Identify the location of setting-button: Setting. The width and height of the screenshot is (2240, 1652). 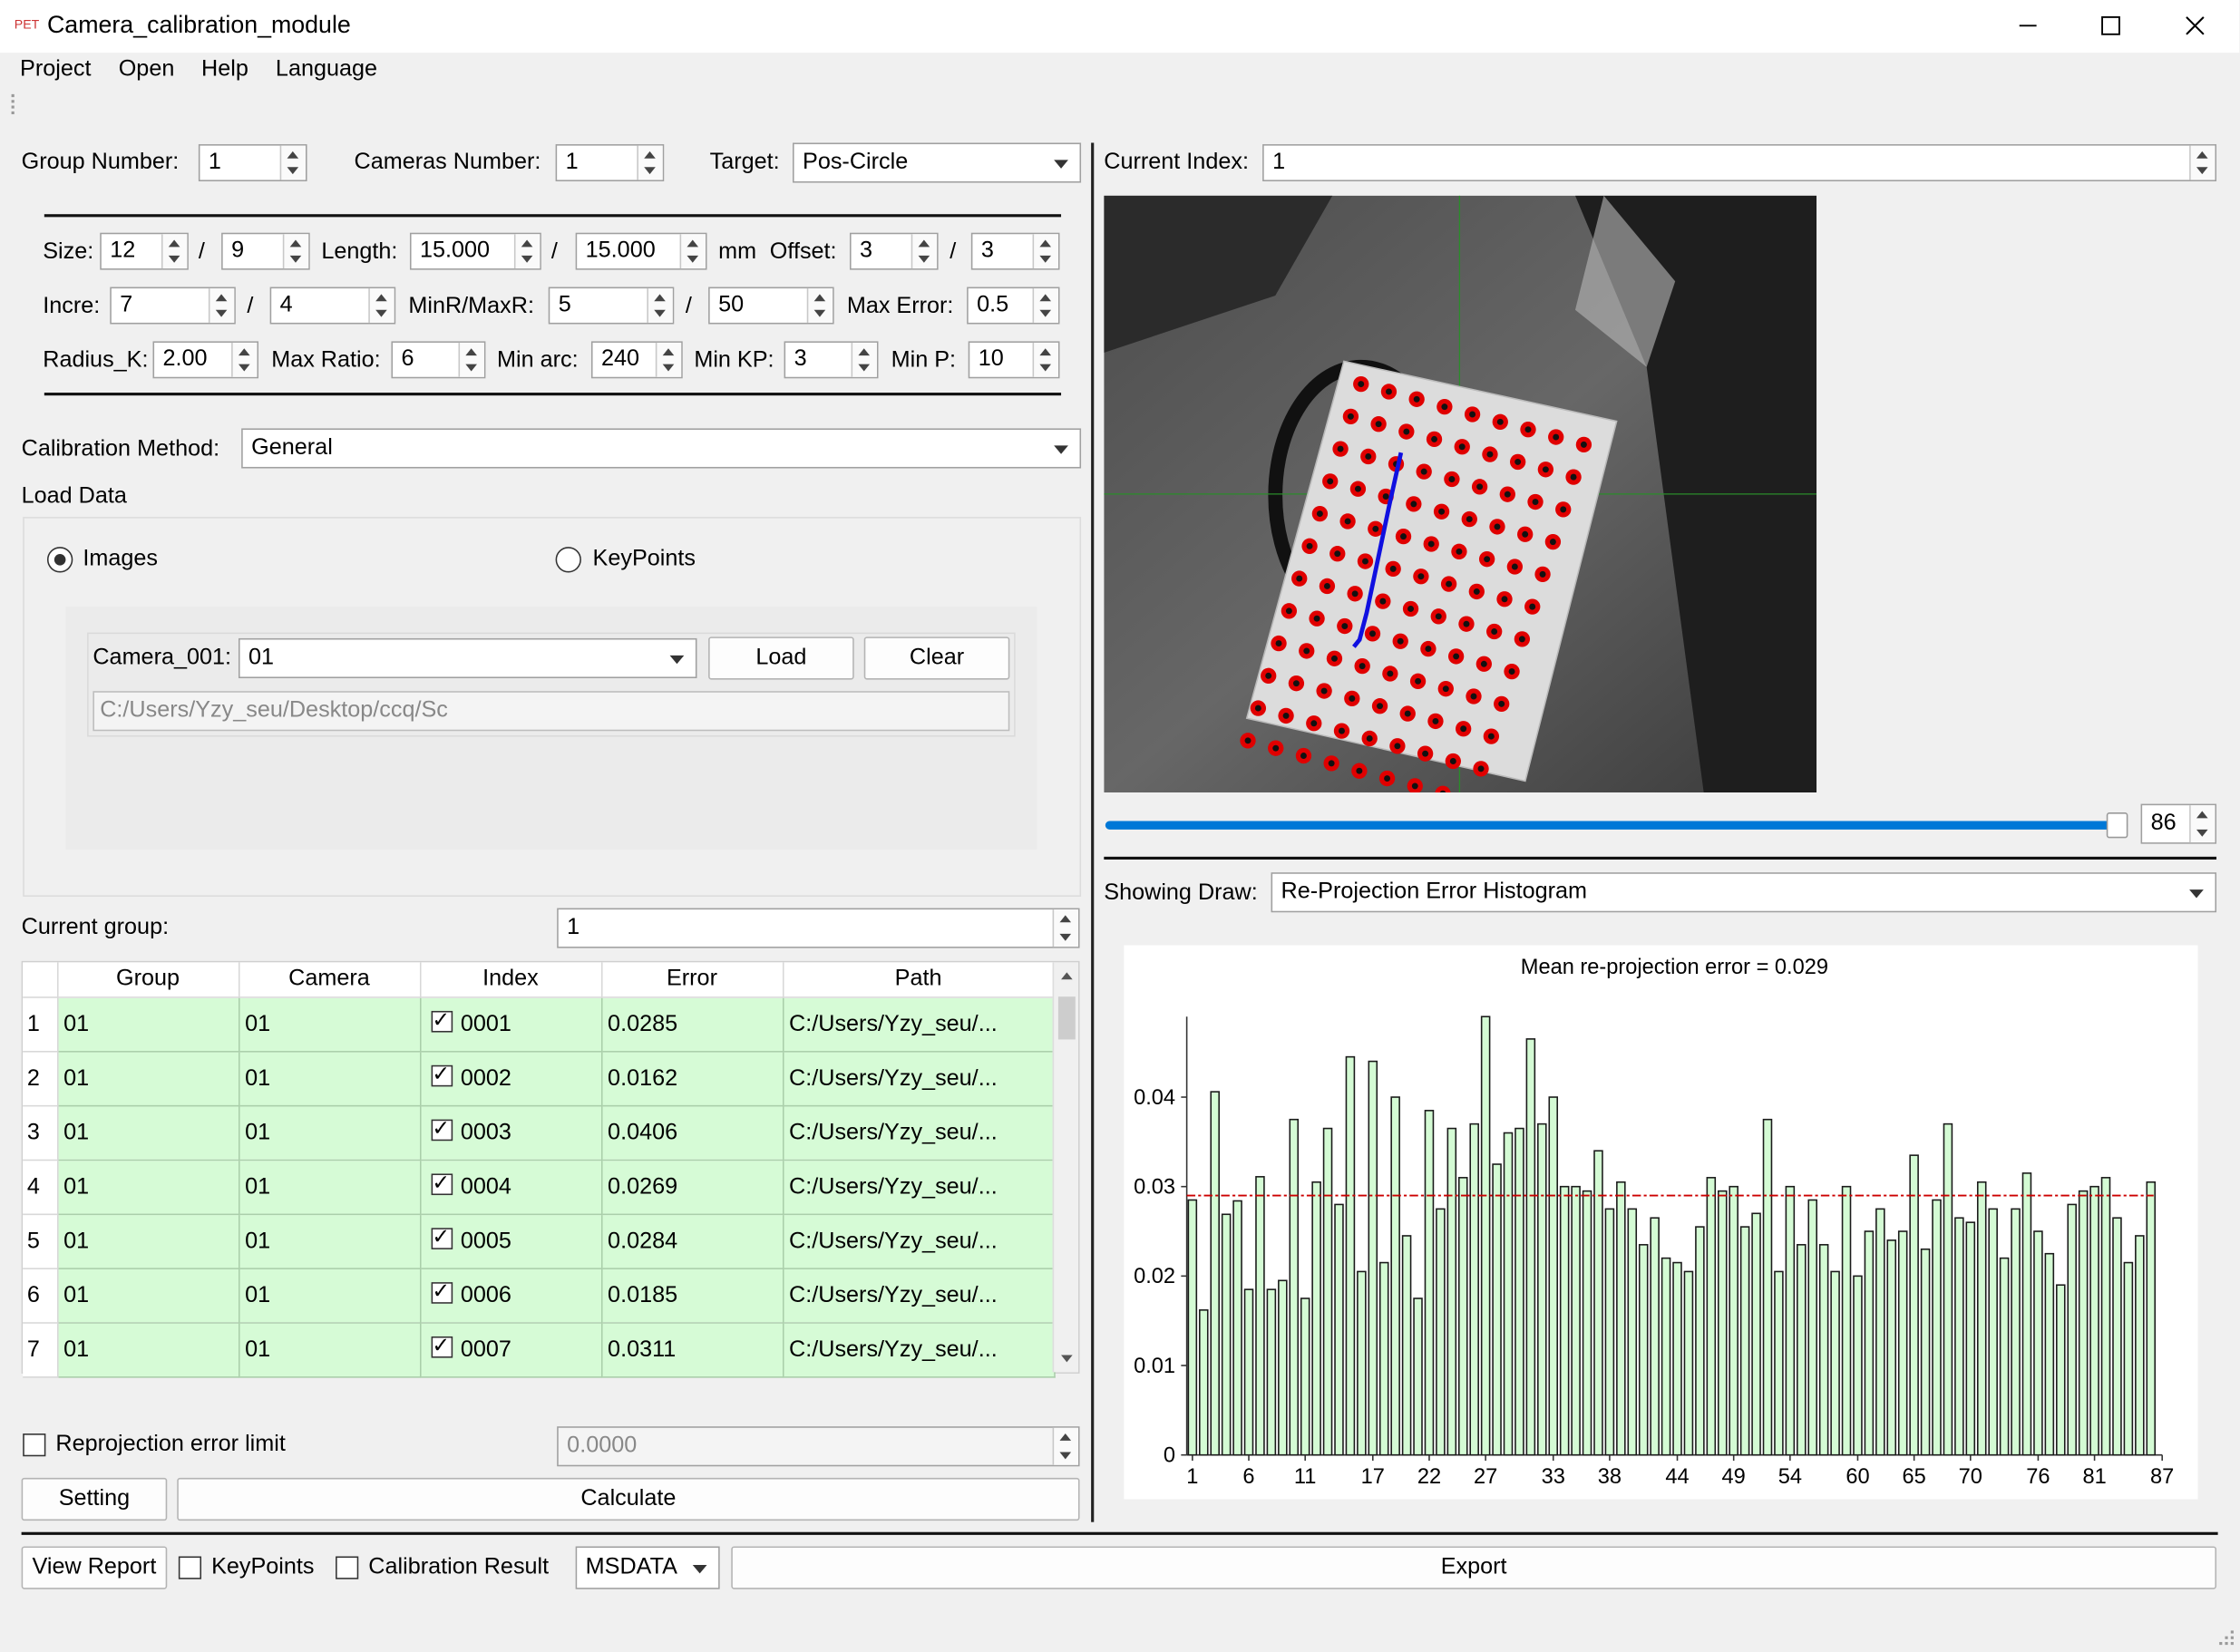
(94, 1499).